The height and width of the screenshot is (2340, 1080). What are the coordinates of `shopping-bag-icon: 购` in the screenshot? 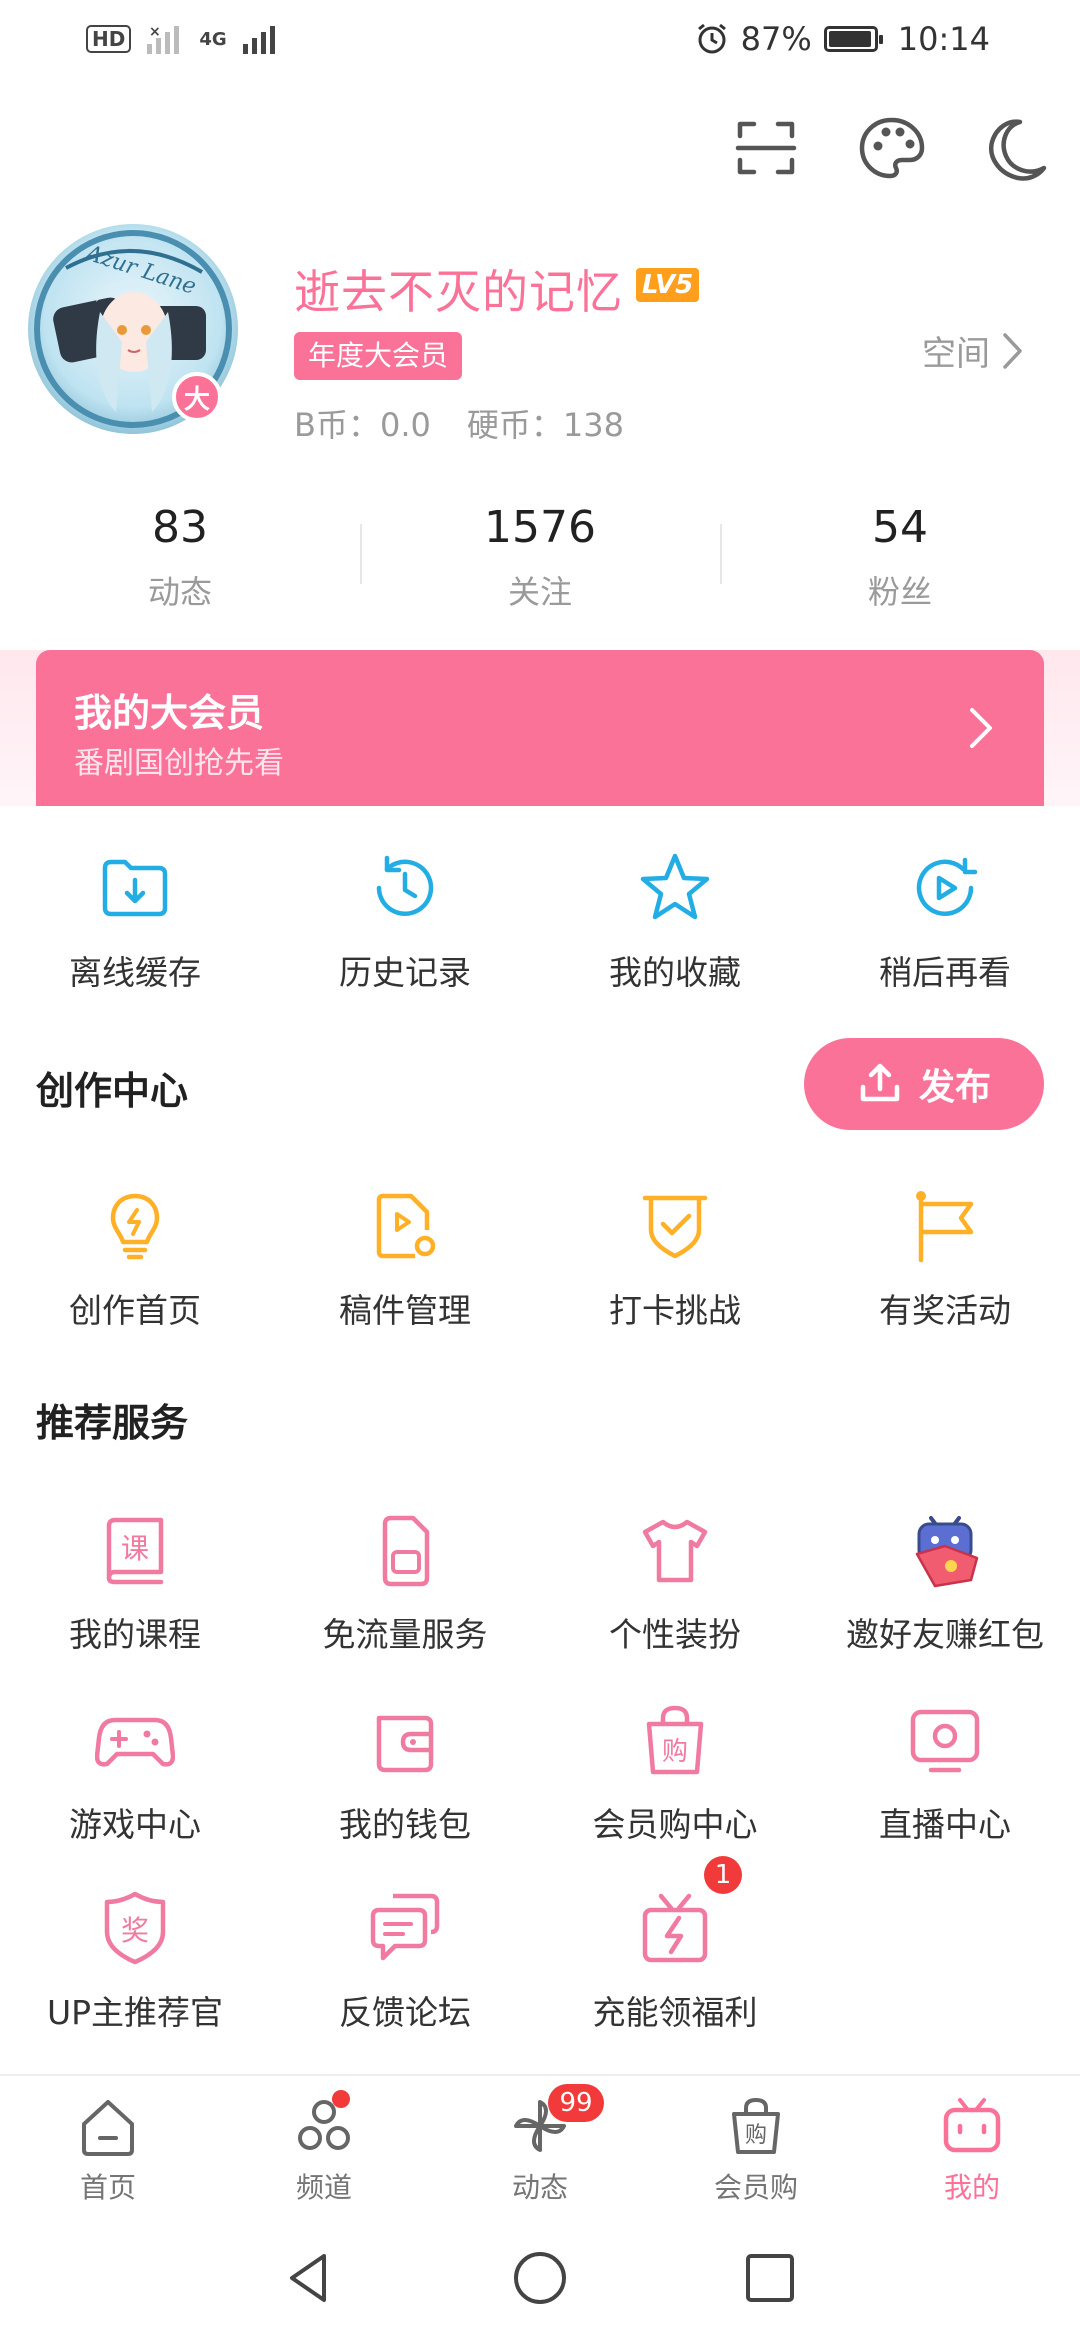 It's located at (756, 2125).